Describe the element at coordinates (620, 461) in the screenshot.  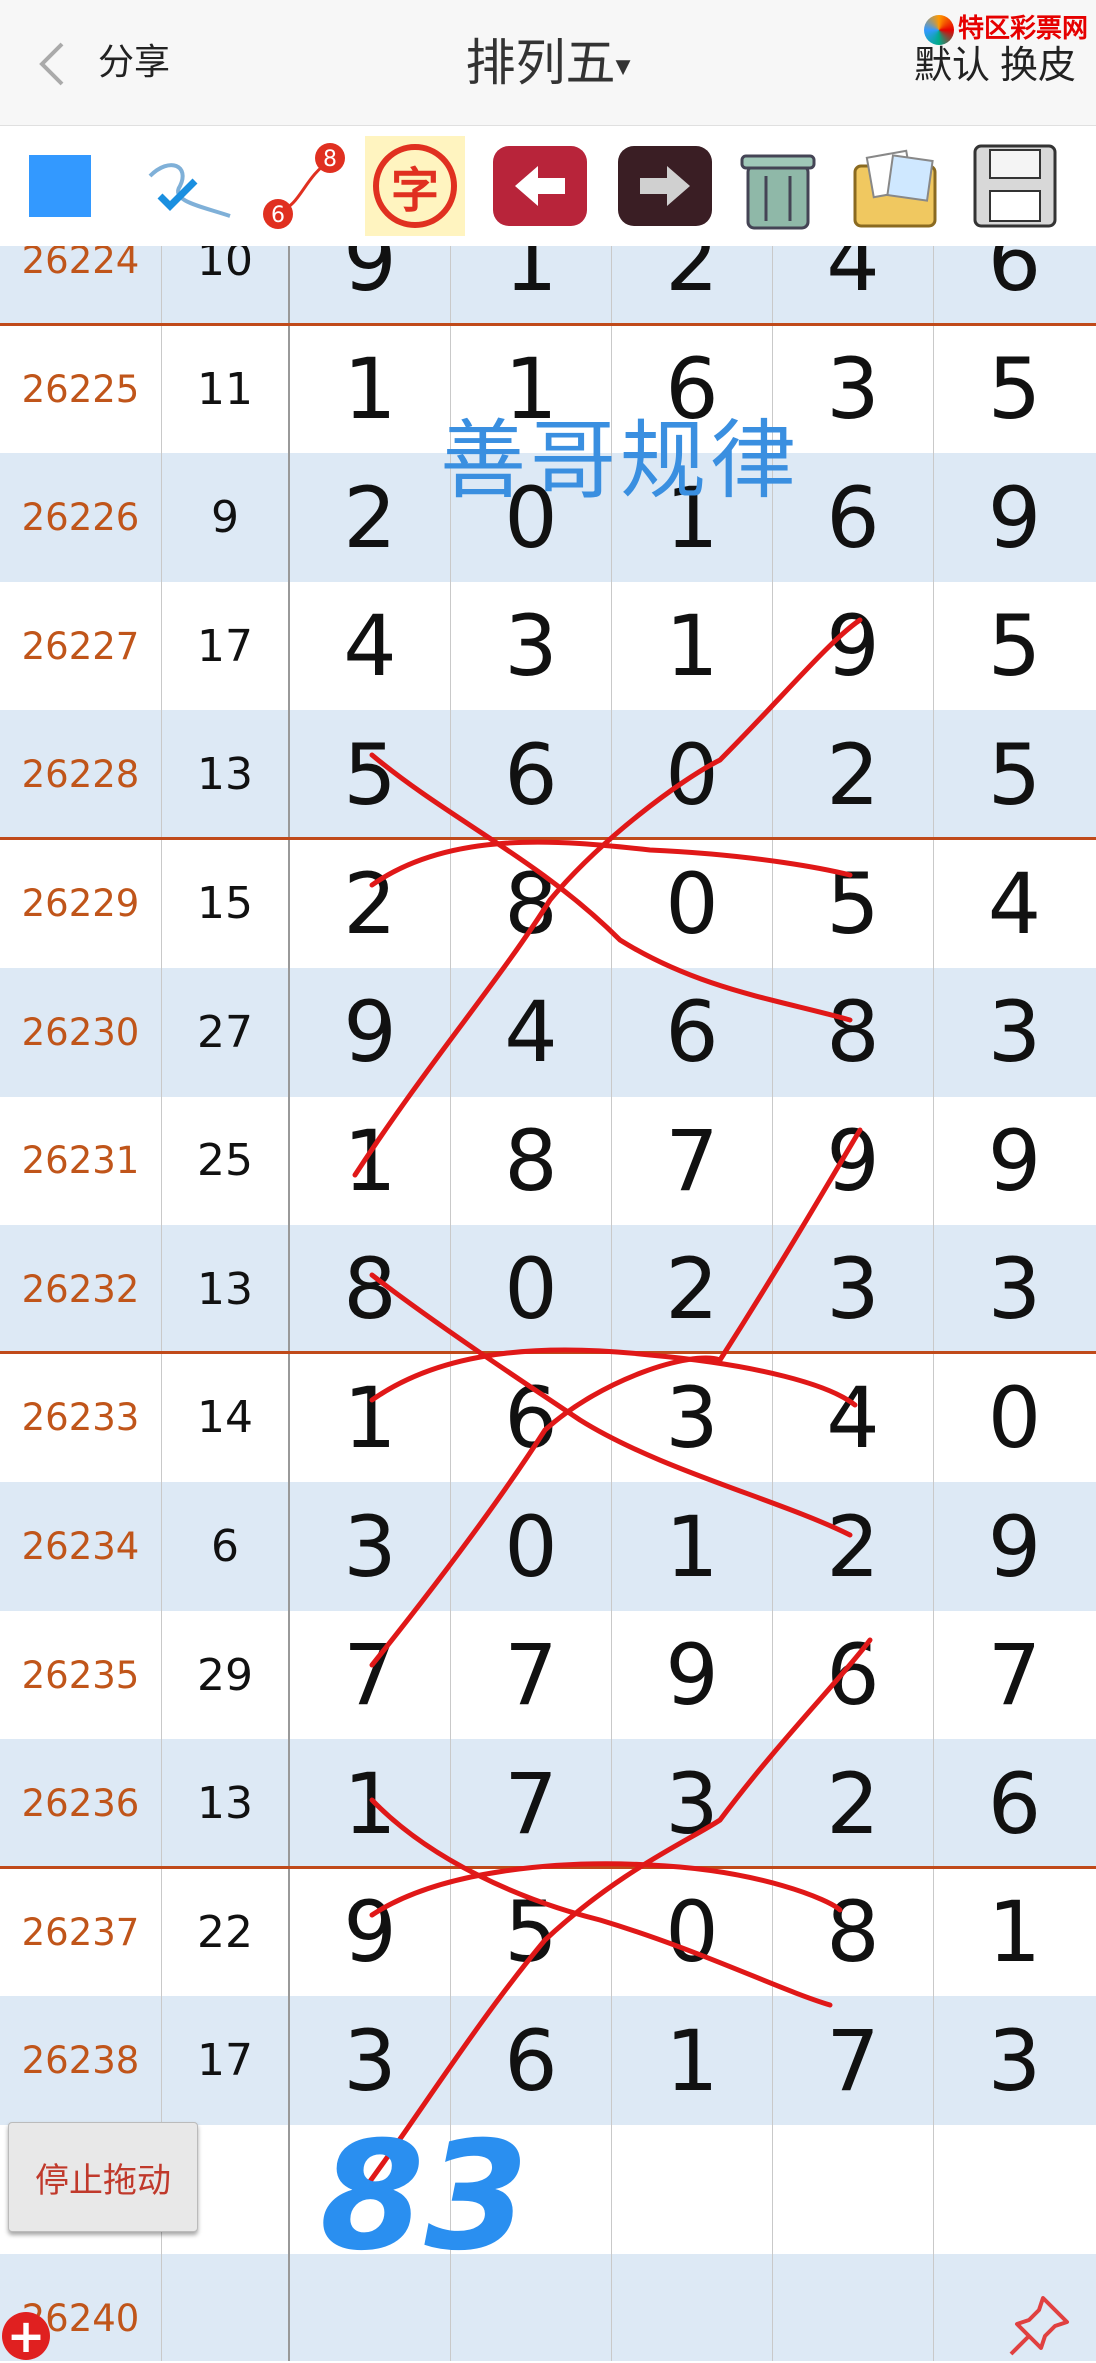
I see `overlay-title-text: 善哥规律` at that location.